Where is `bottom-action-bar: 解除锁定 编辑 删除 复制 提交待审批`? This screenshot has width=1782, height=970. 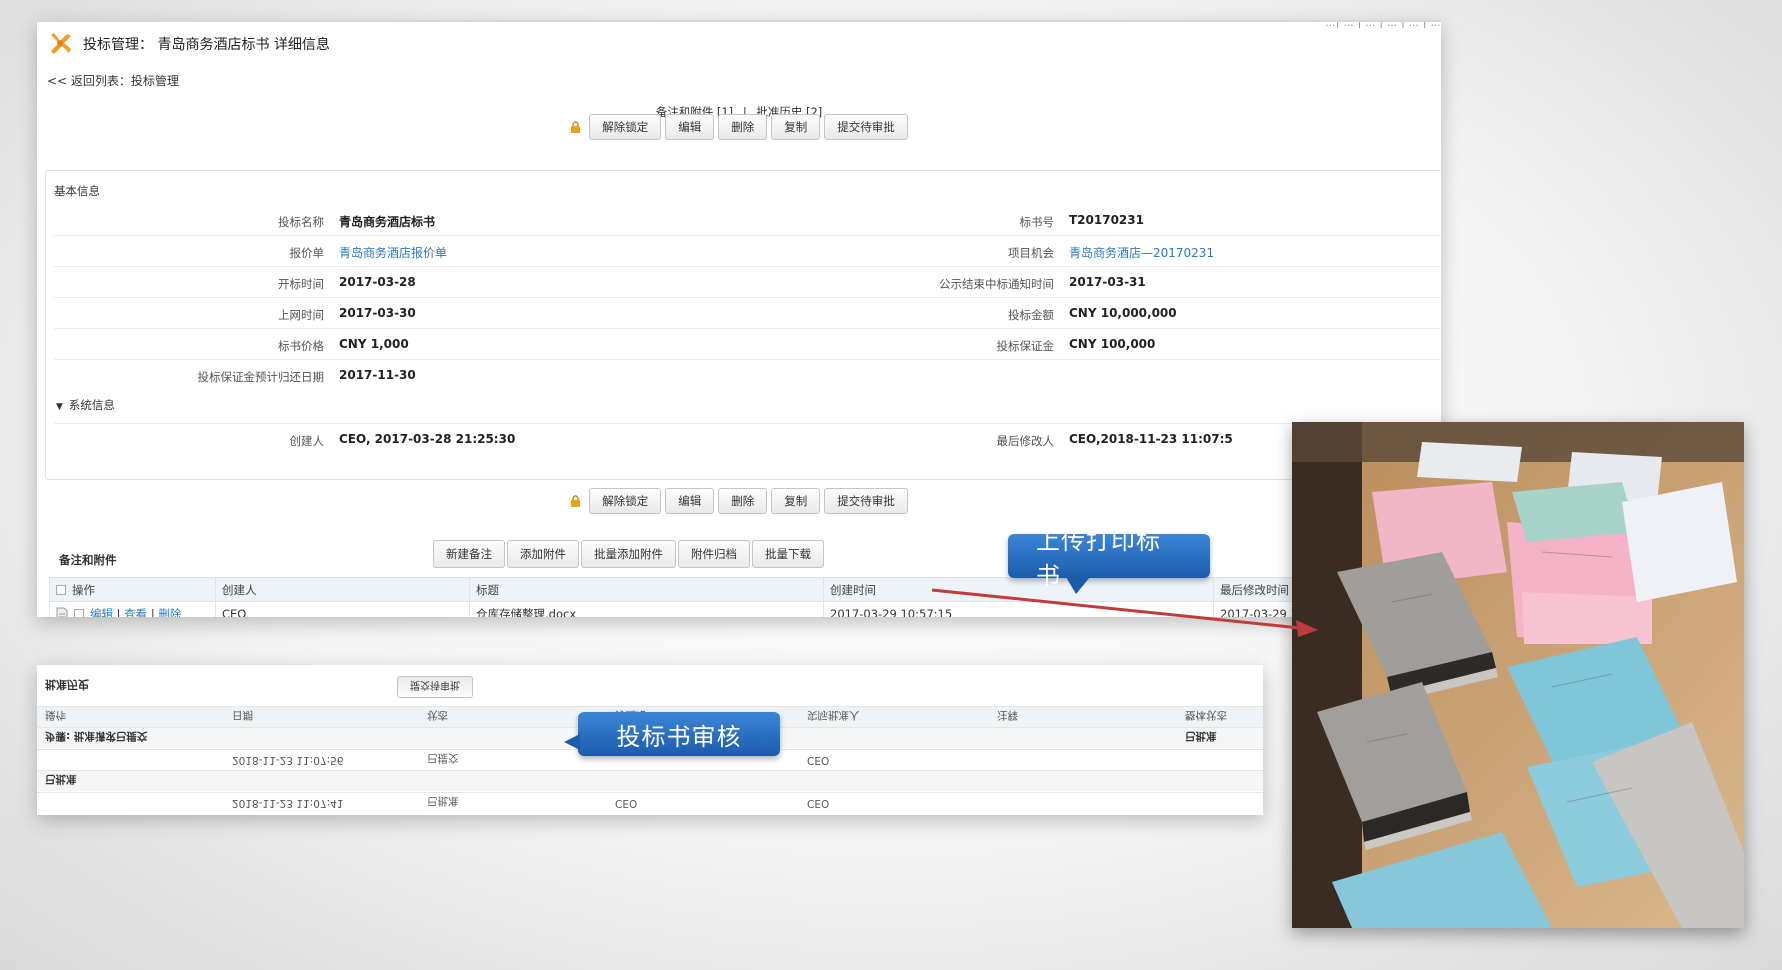
bottom-action-bar: 解除锁定 编辑 删除 复制 提交待审批 is located at coordinates (739, 501).